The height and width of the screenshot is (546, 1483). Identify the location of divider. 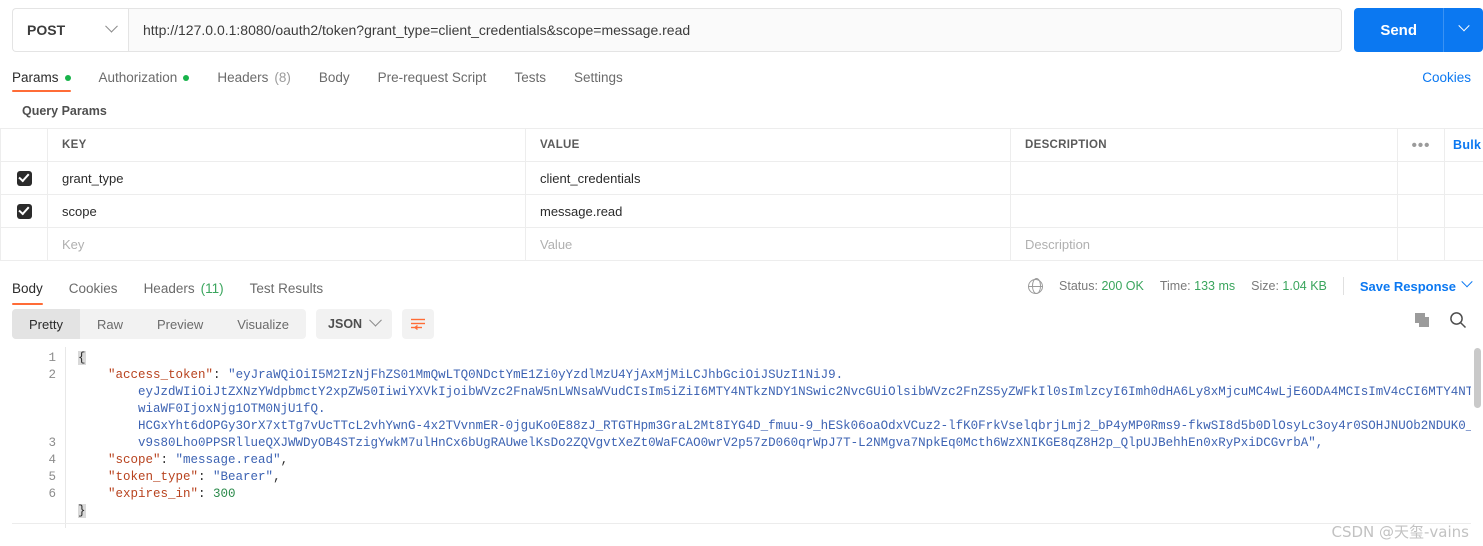
(741, 523).